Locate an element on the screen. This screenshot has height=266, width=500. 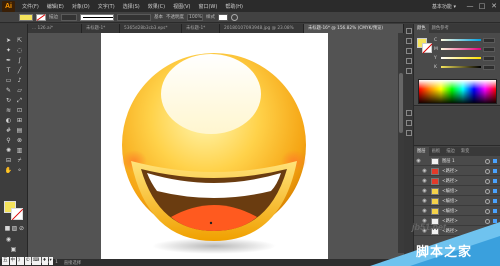
channel-y-slider is located at coordinates (461, 58).